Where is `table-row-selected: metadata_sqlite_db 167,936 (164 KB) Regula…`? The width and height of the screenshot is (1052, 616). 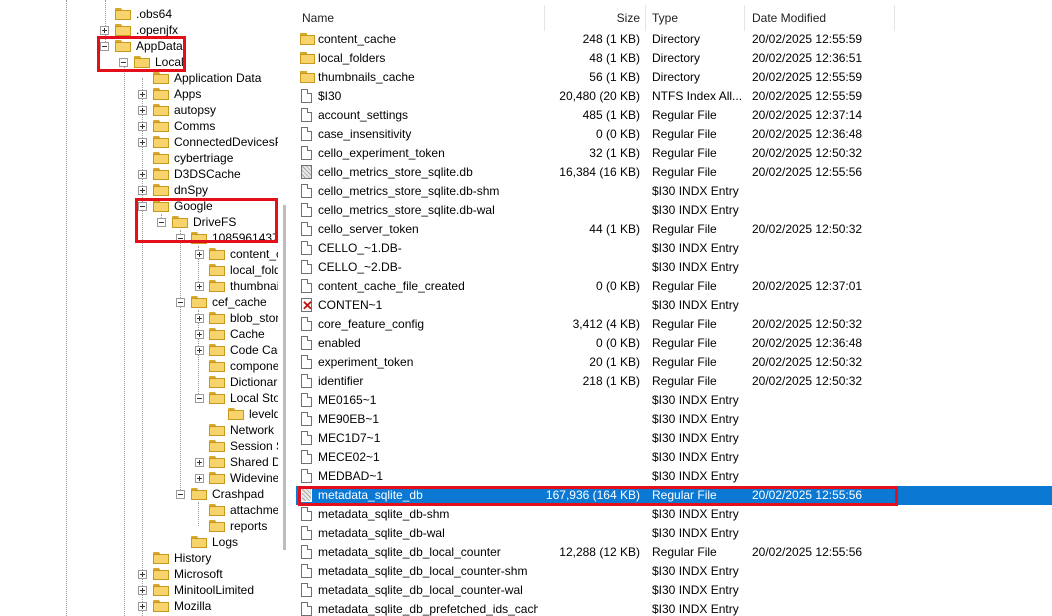 table-row-selected: metadata_sqlite_db 167,936 (164 KB) Regula… is located at coordinates (674, 495).